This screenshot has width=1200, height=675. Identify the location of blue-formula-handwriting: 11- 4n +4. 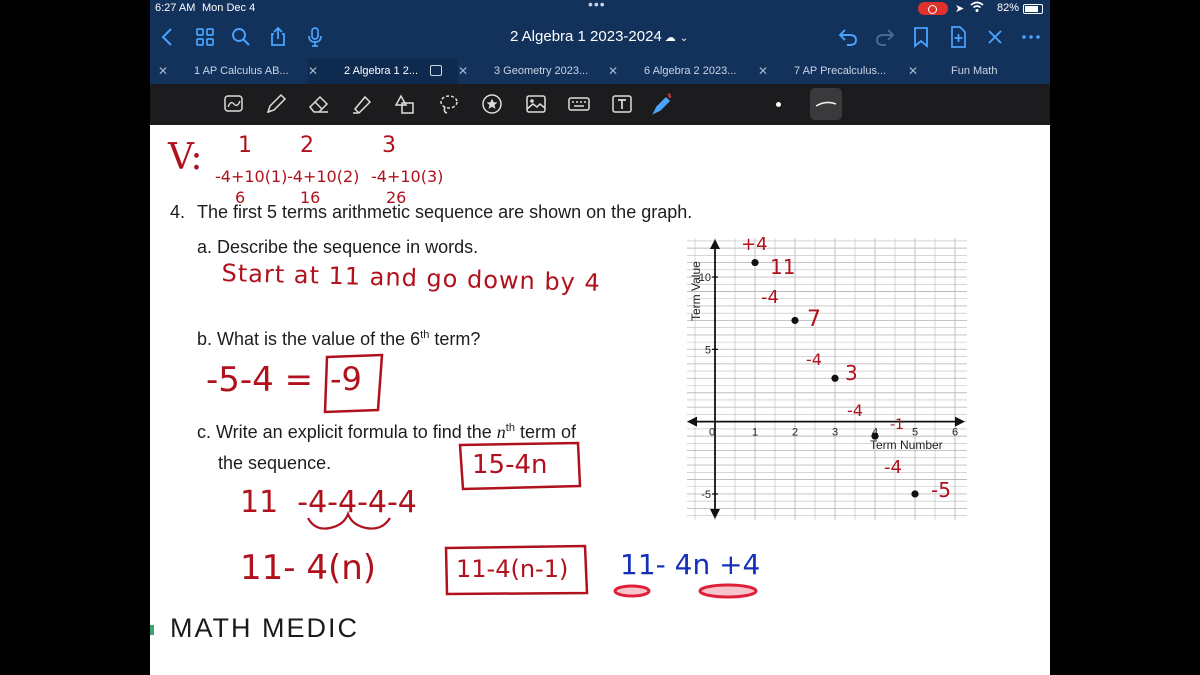
(690, 564).